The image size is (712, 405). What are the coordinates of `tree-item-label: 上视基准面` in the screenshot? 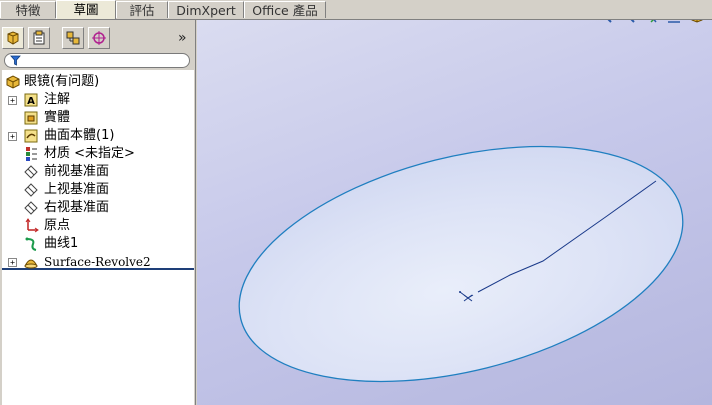 It's located at (77, 189).